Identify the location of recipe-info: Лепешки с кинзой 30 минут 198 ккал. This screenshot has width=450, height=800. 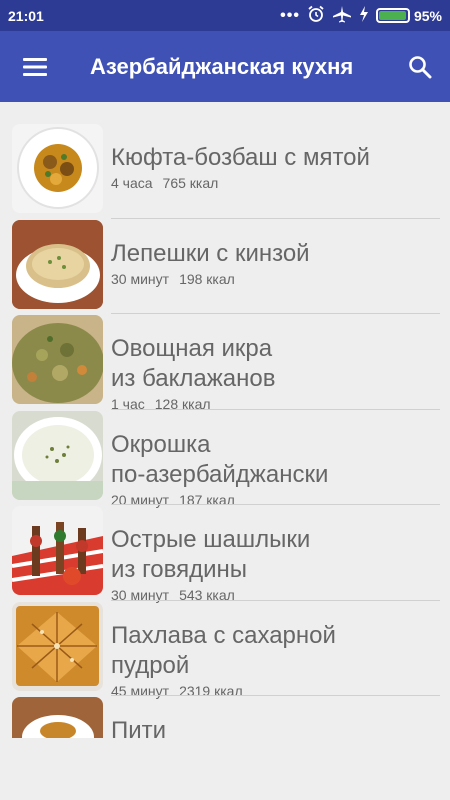
(275, 263).